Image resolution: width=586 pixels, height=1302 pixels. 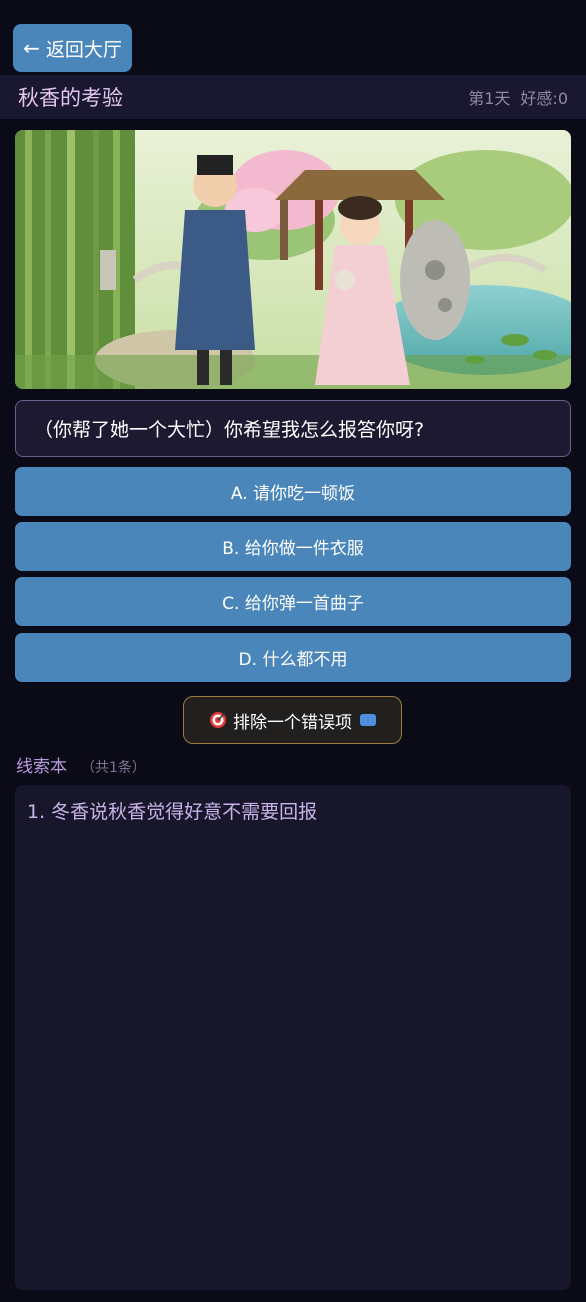 What do you see at coordinates (83, 49) in the screenshot?
I see `back-button-label: 返回大厅` at bounding box center [83, 49].